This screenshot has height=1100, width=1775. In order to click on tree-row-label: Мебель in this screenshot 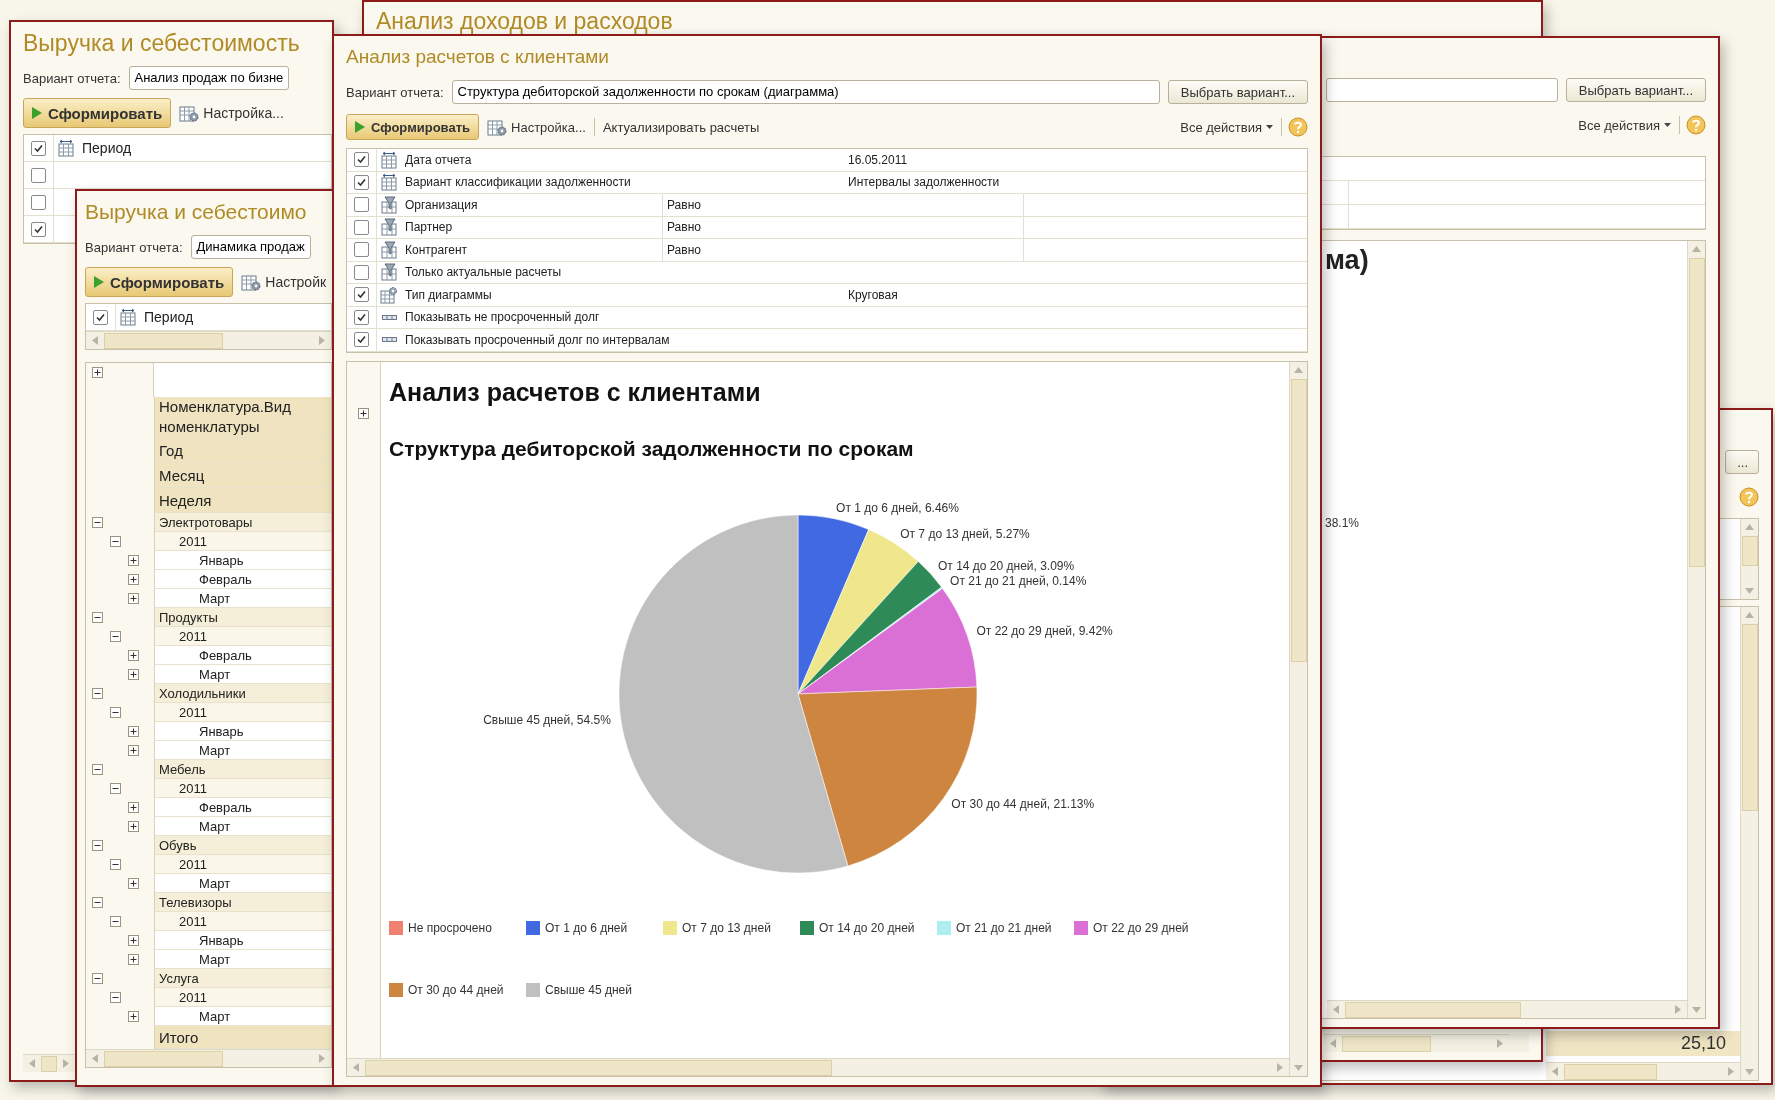, I will do `click(243, 769)`.